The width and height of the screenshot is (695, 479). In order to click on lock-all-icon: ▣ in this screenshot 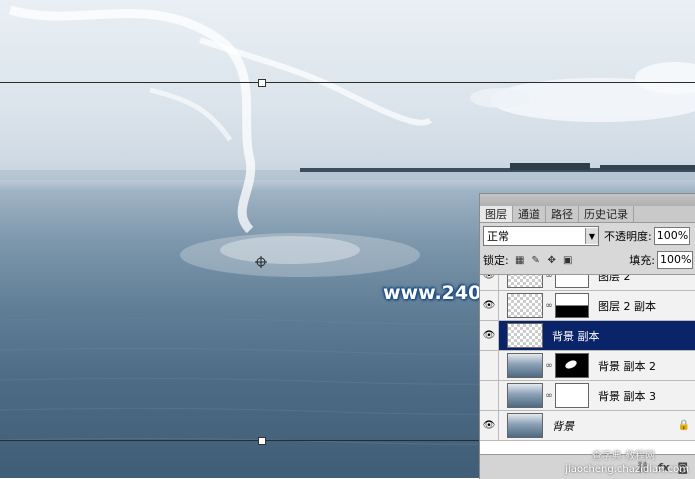, I will do `click(568, 260)`.